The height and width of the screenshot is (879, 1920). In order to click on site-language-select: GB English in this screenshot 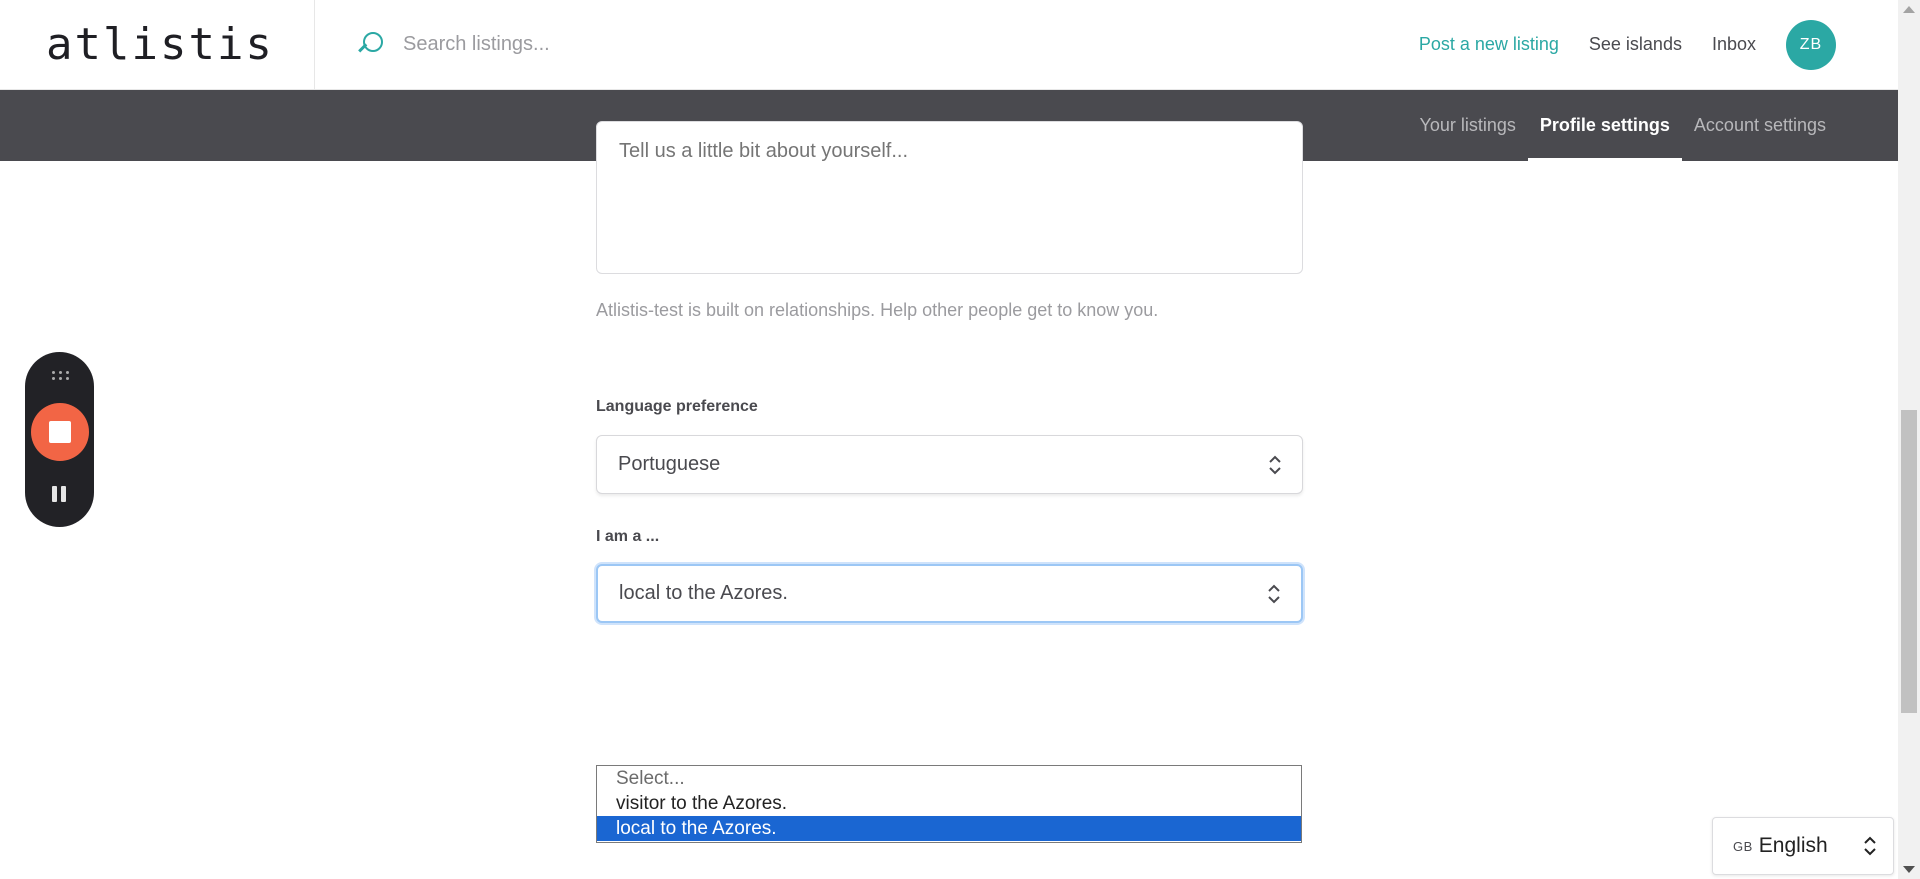, I will do `click(1803, 846)`.